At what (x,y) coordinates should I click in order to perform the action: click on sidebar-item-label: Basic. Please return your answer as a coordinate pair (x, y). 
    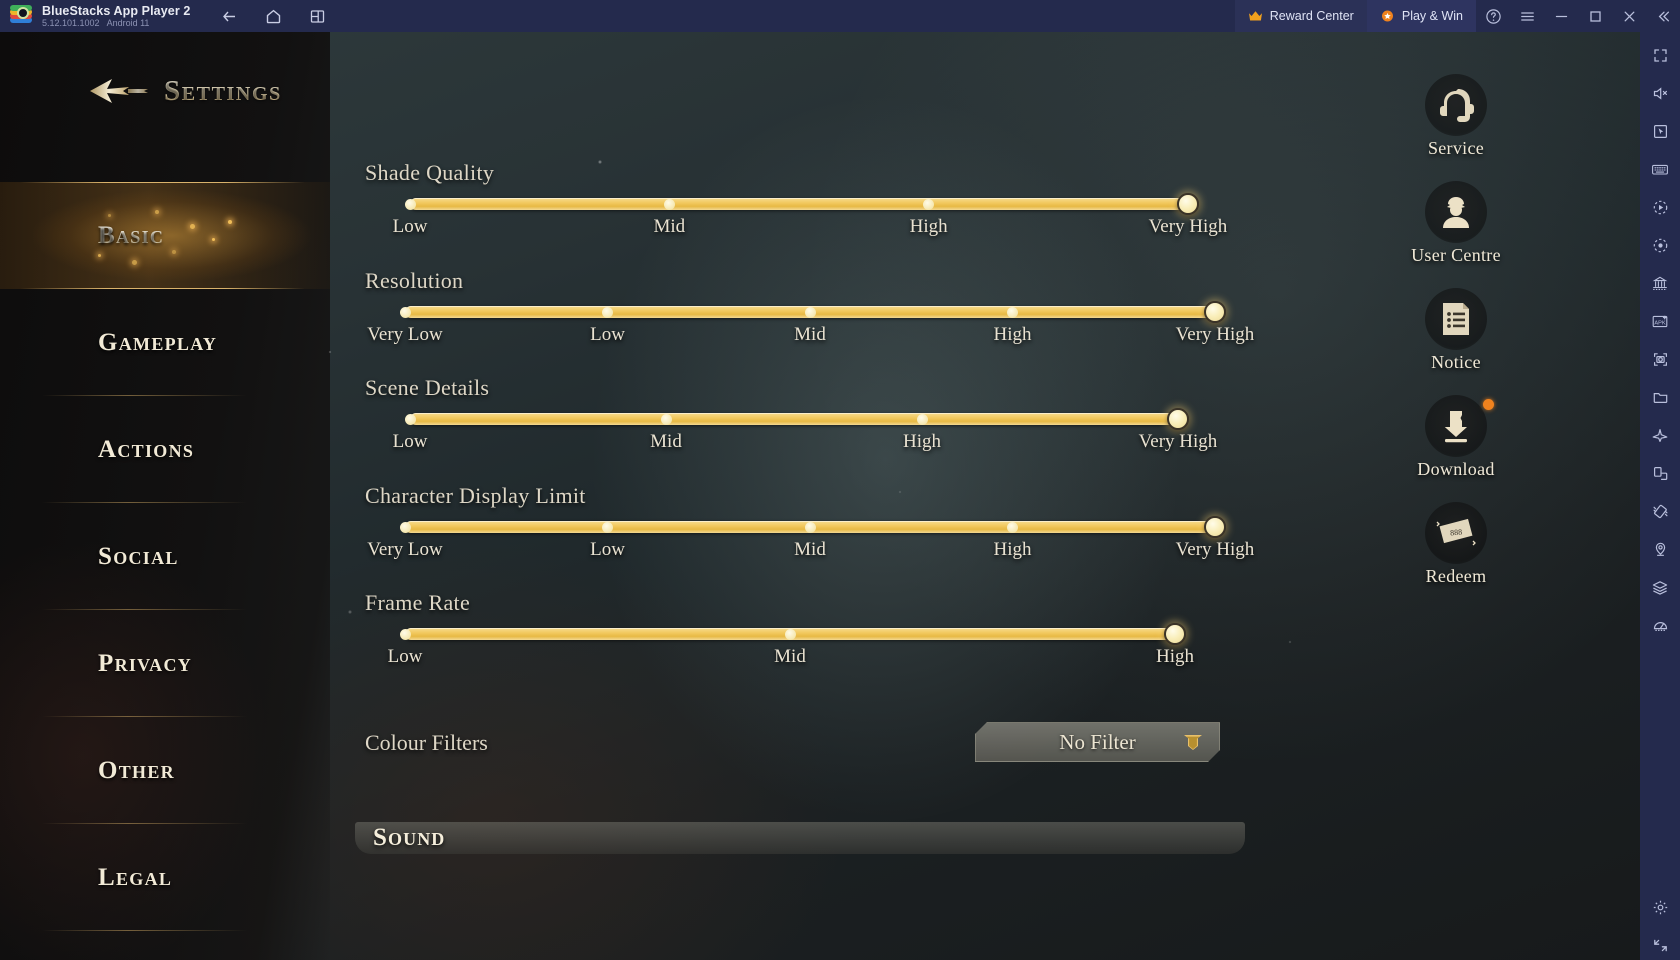
    Looking at the image, I should click on (131, 235).